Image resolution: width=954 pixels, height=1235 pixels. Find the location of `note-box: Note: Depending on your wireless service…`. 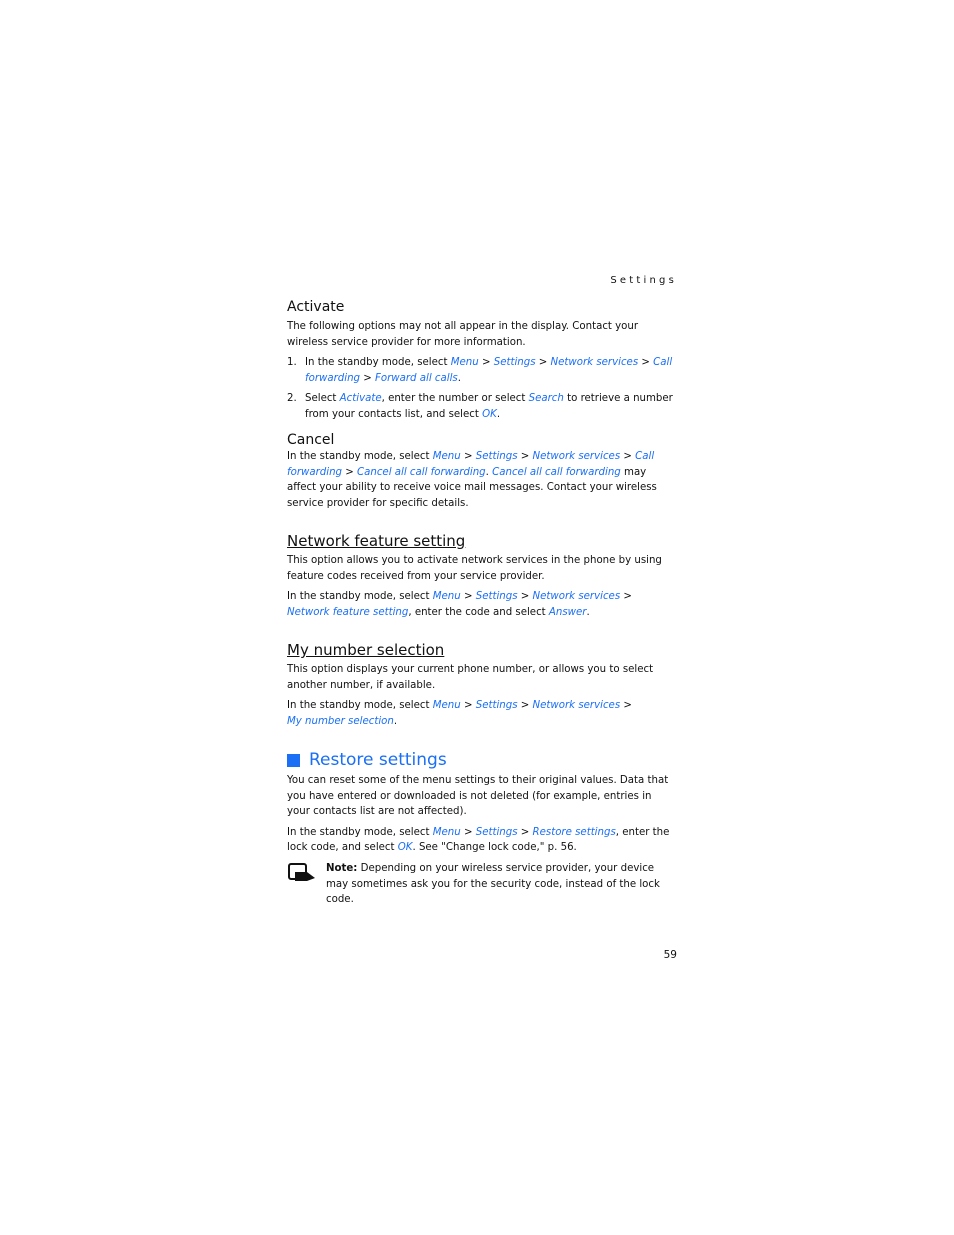

note-box: Note: Depending on your wireless service… is located at coordinates (482, 884).